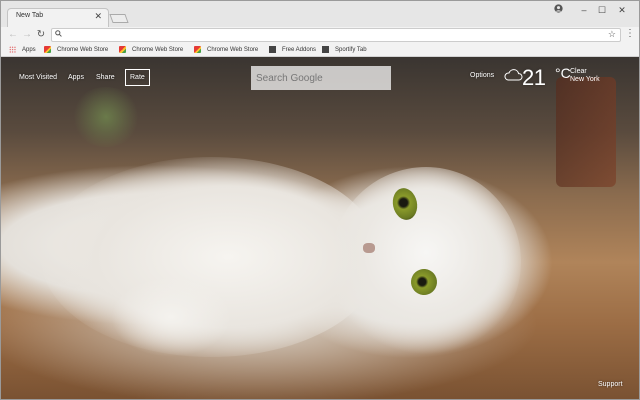 The height and width of the screenshot is (400, 640). What do you see at coordinates (58, 34) in the screenshot?
I see `search-icon` at bounding box center [58, 34].